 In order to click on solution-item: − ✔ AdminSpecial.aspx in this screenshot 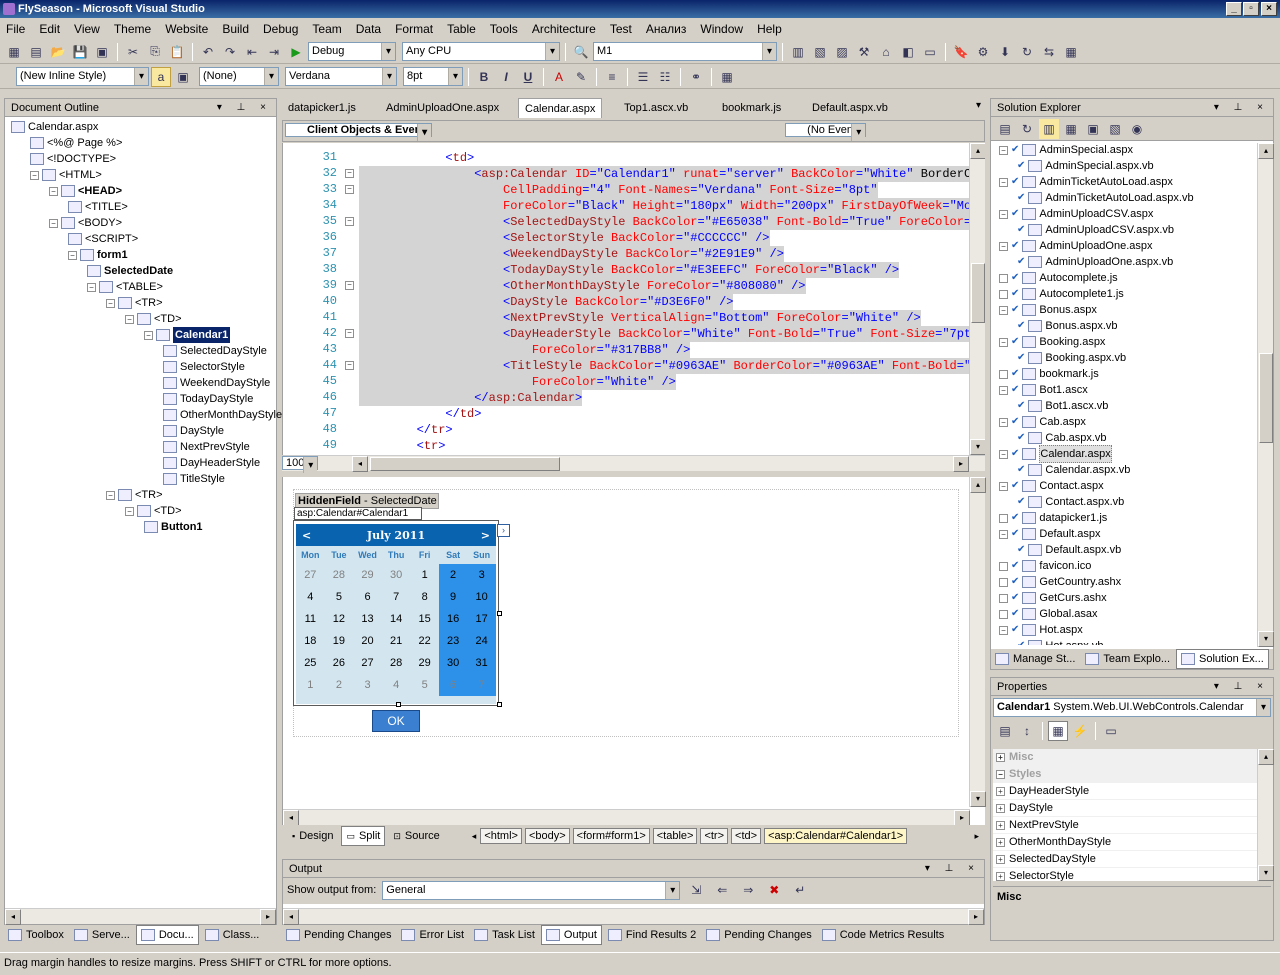, I will do `click(1066, 150)`.